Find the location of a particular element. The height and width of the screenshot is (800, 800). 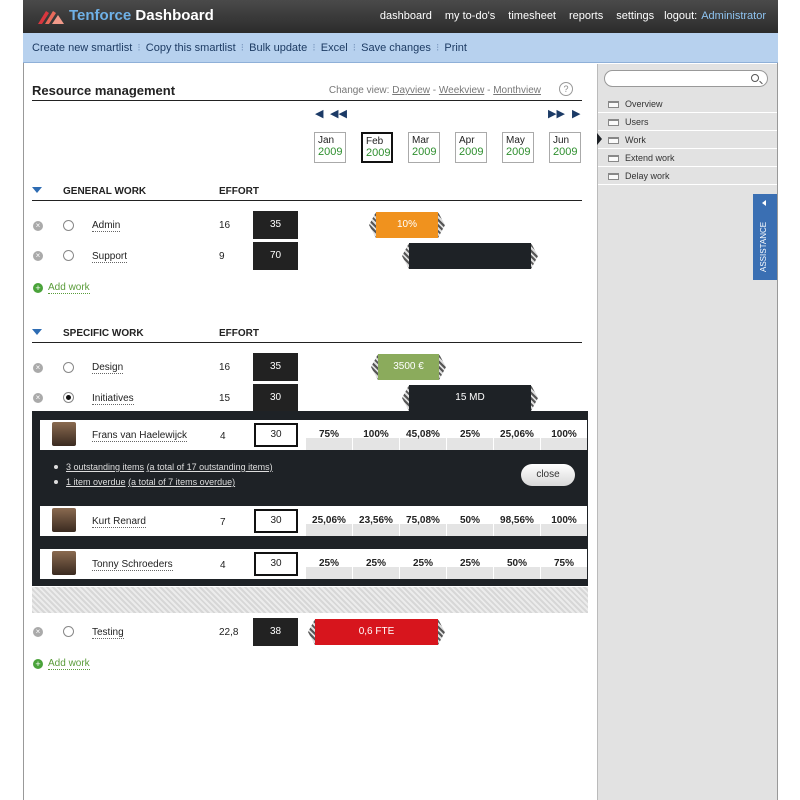

copy-smartlist-button: Copy this smartlist is located at coordinates (191, 48).